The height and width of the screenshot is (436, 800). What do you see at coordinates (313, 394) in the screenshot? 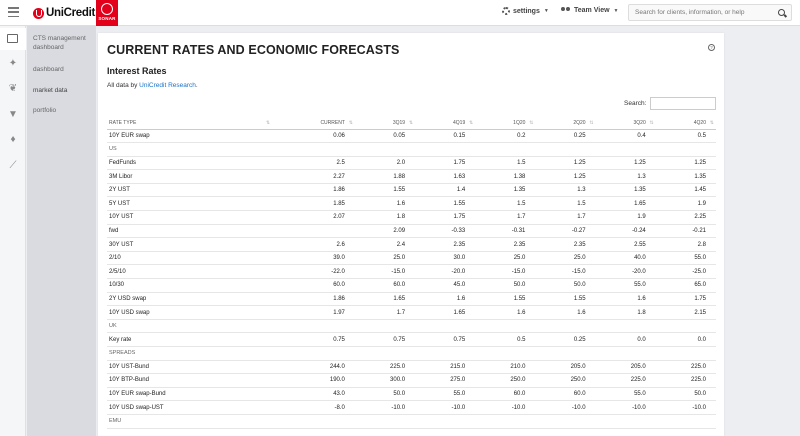
I see `rate-value-cell: 43.0` at bounding box center [313, 394].